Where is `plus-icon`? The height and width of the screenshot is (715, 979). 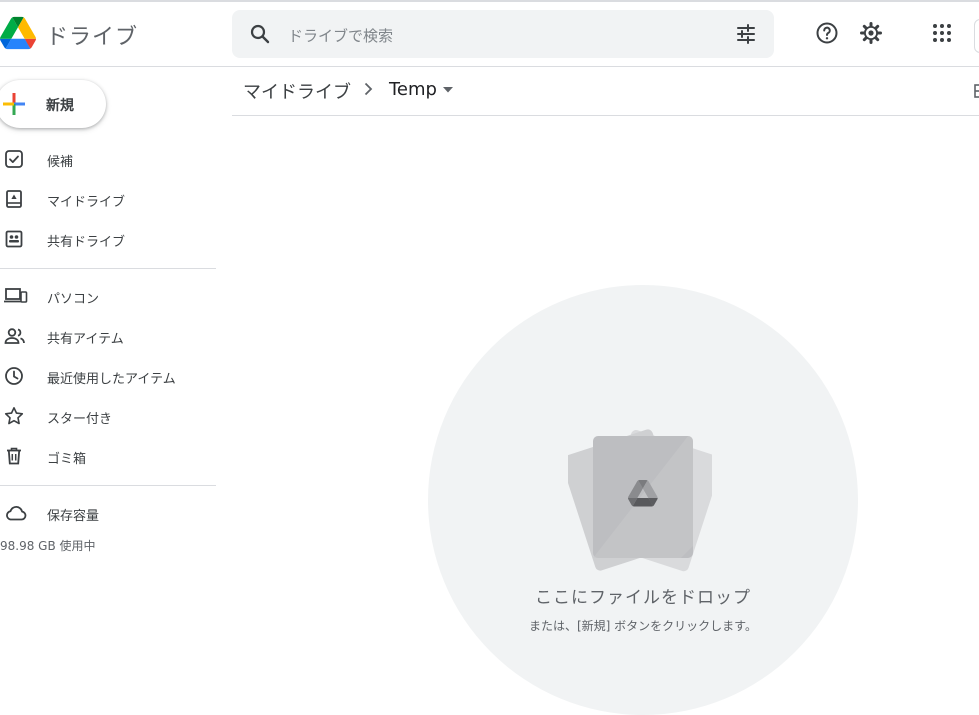
plus-icon is located at coordinates (14, 104).